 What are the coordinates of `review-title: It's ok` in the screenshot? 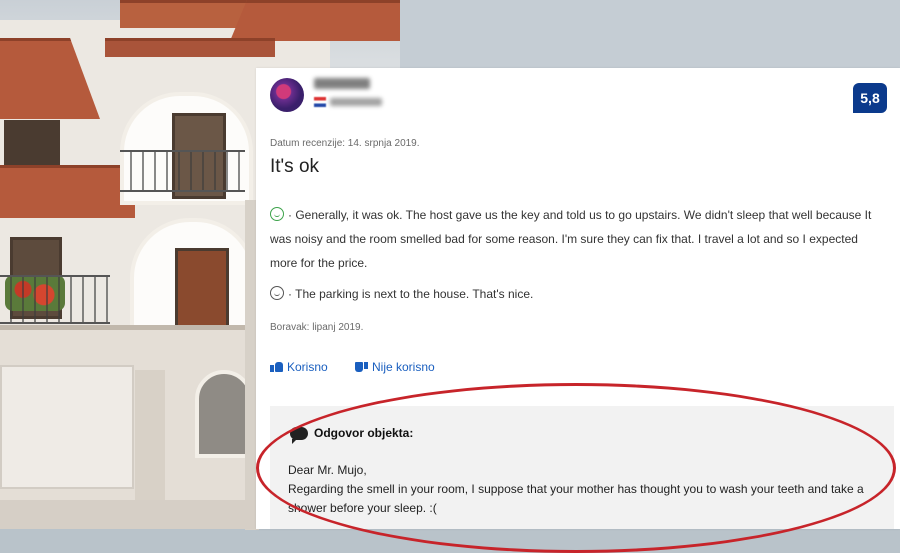 It's located at (295, 166).